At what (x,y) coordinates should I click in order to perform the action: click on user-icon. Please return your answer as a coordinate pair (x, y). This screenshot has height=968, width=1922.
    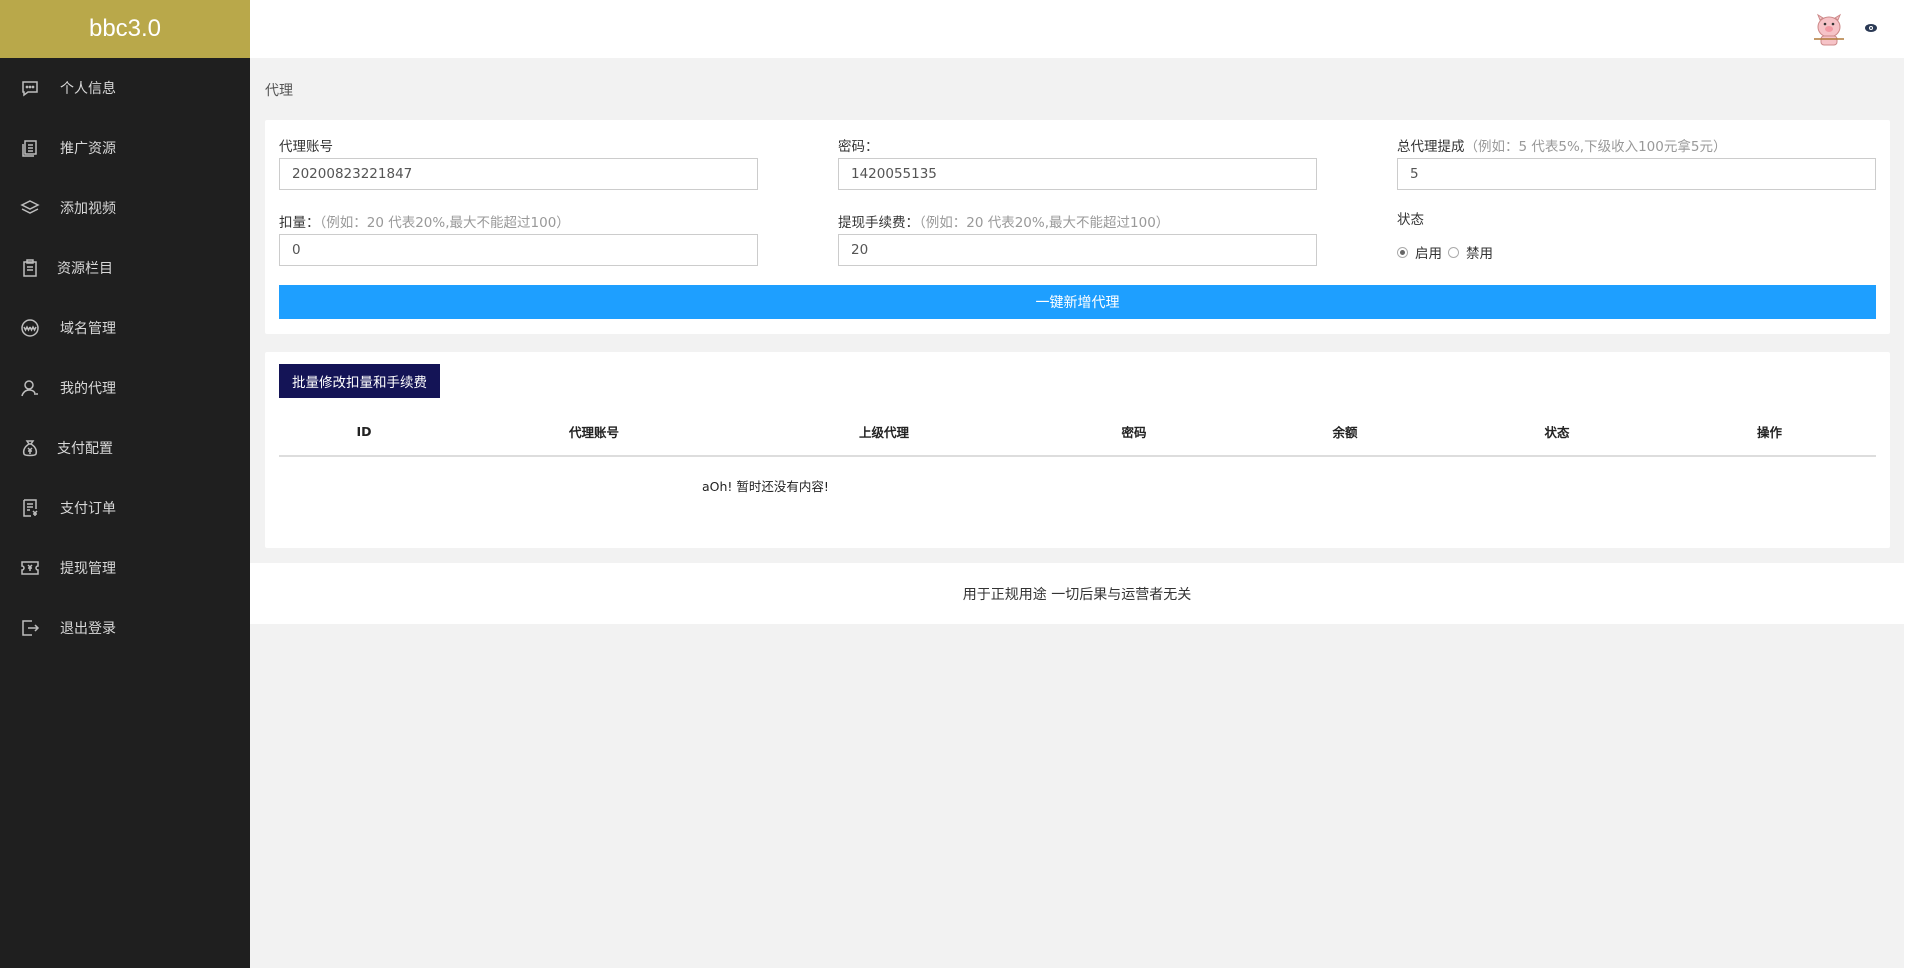
    Looking at the image, I should click on (30, 388).